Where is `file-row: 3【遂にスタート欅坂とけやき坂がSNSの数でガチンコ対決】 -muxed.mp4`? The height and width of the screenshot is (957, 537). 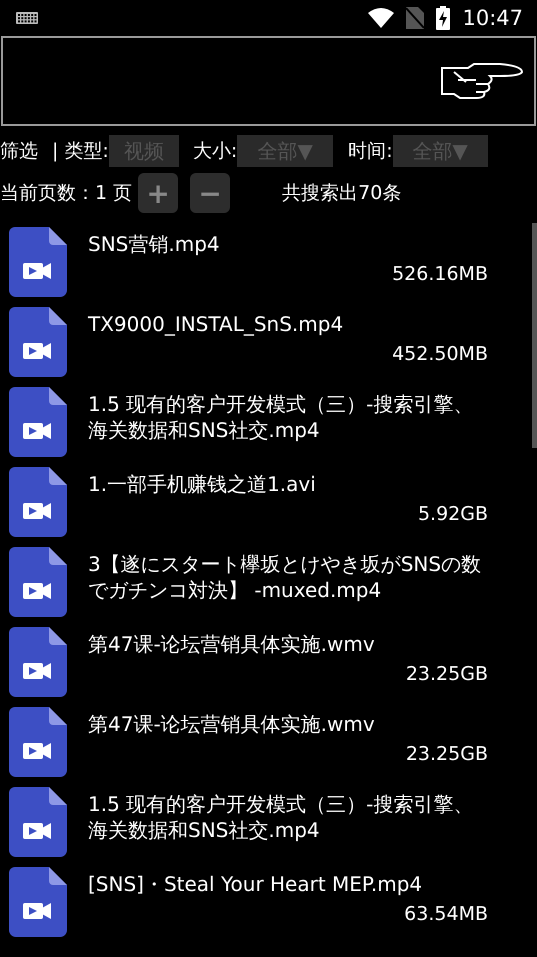 file-row: 3【遂にスタート欅坂とけやき坂がSNSの数でガチンコ対決】 -muxed.mp4 is located at coordinates (264, 583).